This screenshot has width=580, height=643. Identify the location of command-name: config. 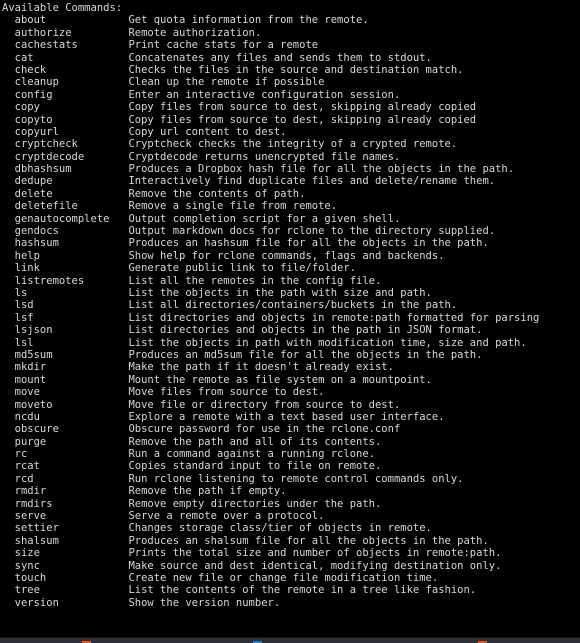
(65, 94).